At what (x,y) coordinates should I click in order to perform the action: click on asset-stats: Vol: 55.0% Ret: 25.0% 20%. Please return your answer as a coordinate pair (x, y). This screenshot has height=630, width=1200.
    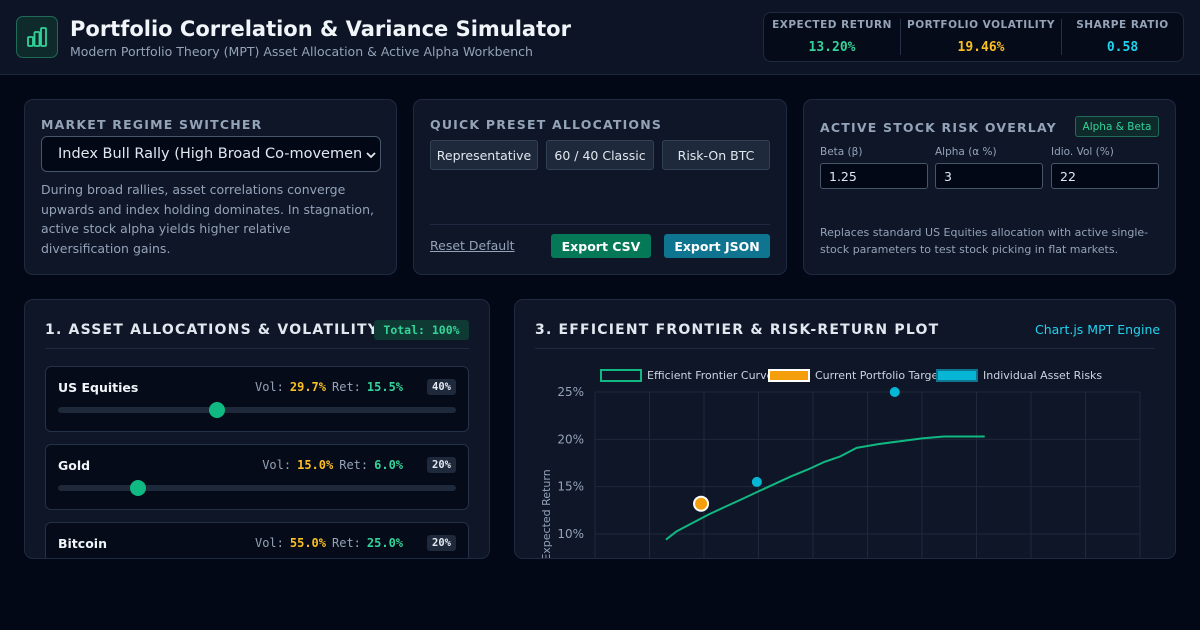
    Looking at the image, I should click on (355, 543).